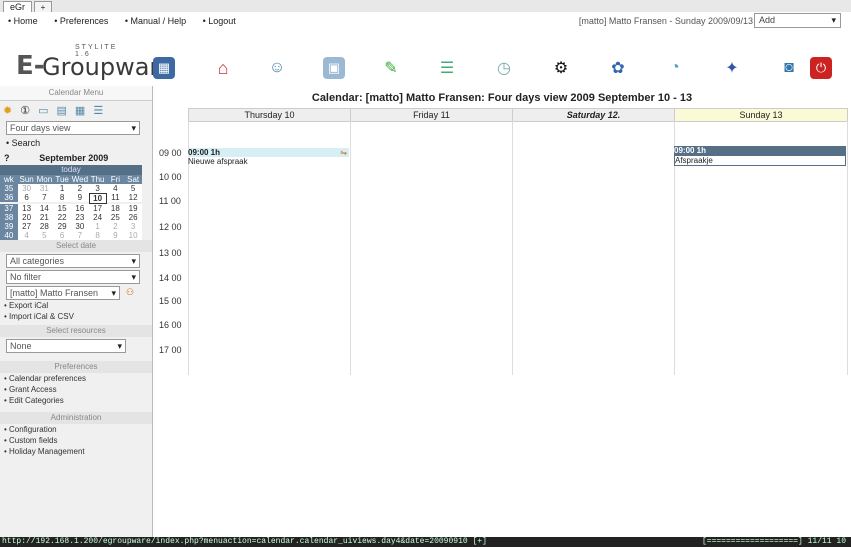 This screenshot has width=851, height=547. Describe the element at coordinates (334, 68) in the screenshot. I see `filemanager-app-icon: ▣` at that location.